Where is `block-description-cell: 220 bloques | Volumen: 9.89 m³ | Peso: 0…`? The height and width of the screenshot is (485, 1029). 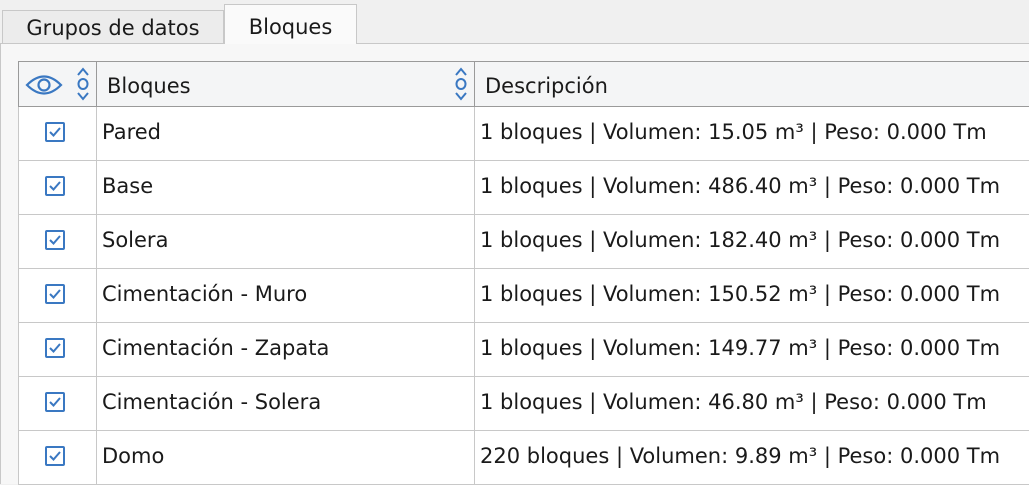
block-description-cell: 220 bloques | Volumen: 9.89 m³ | Peso: 0… is located at coordinates (740, 456).